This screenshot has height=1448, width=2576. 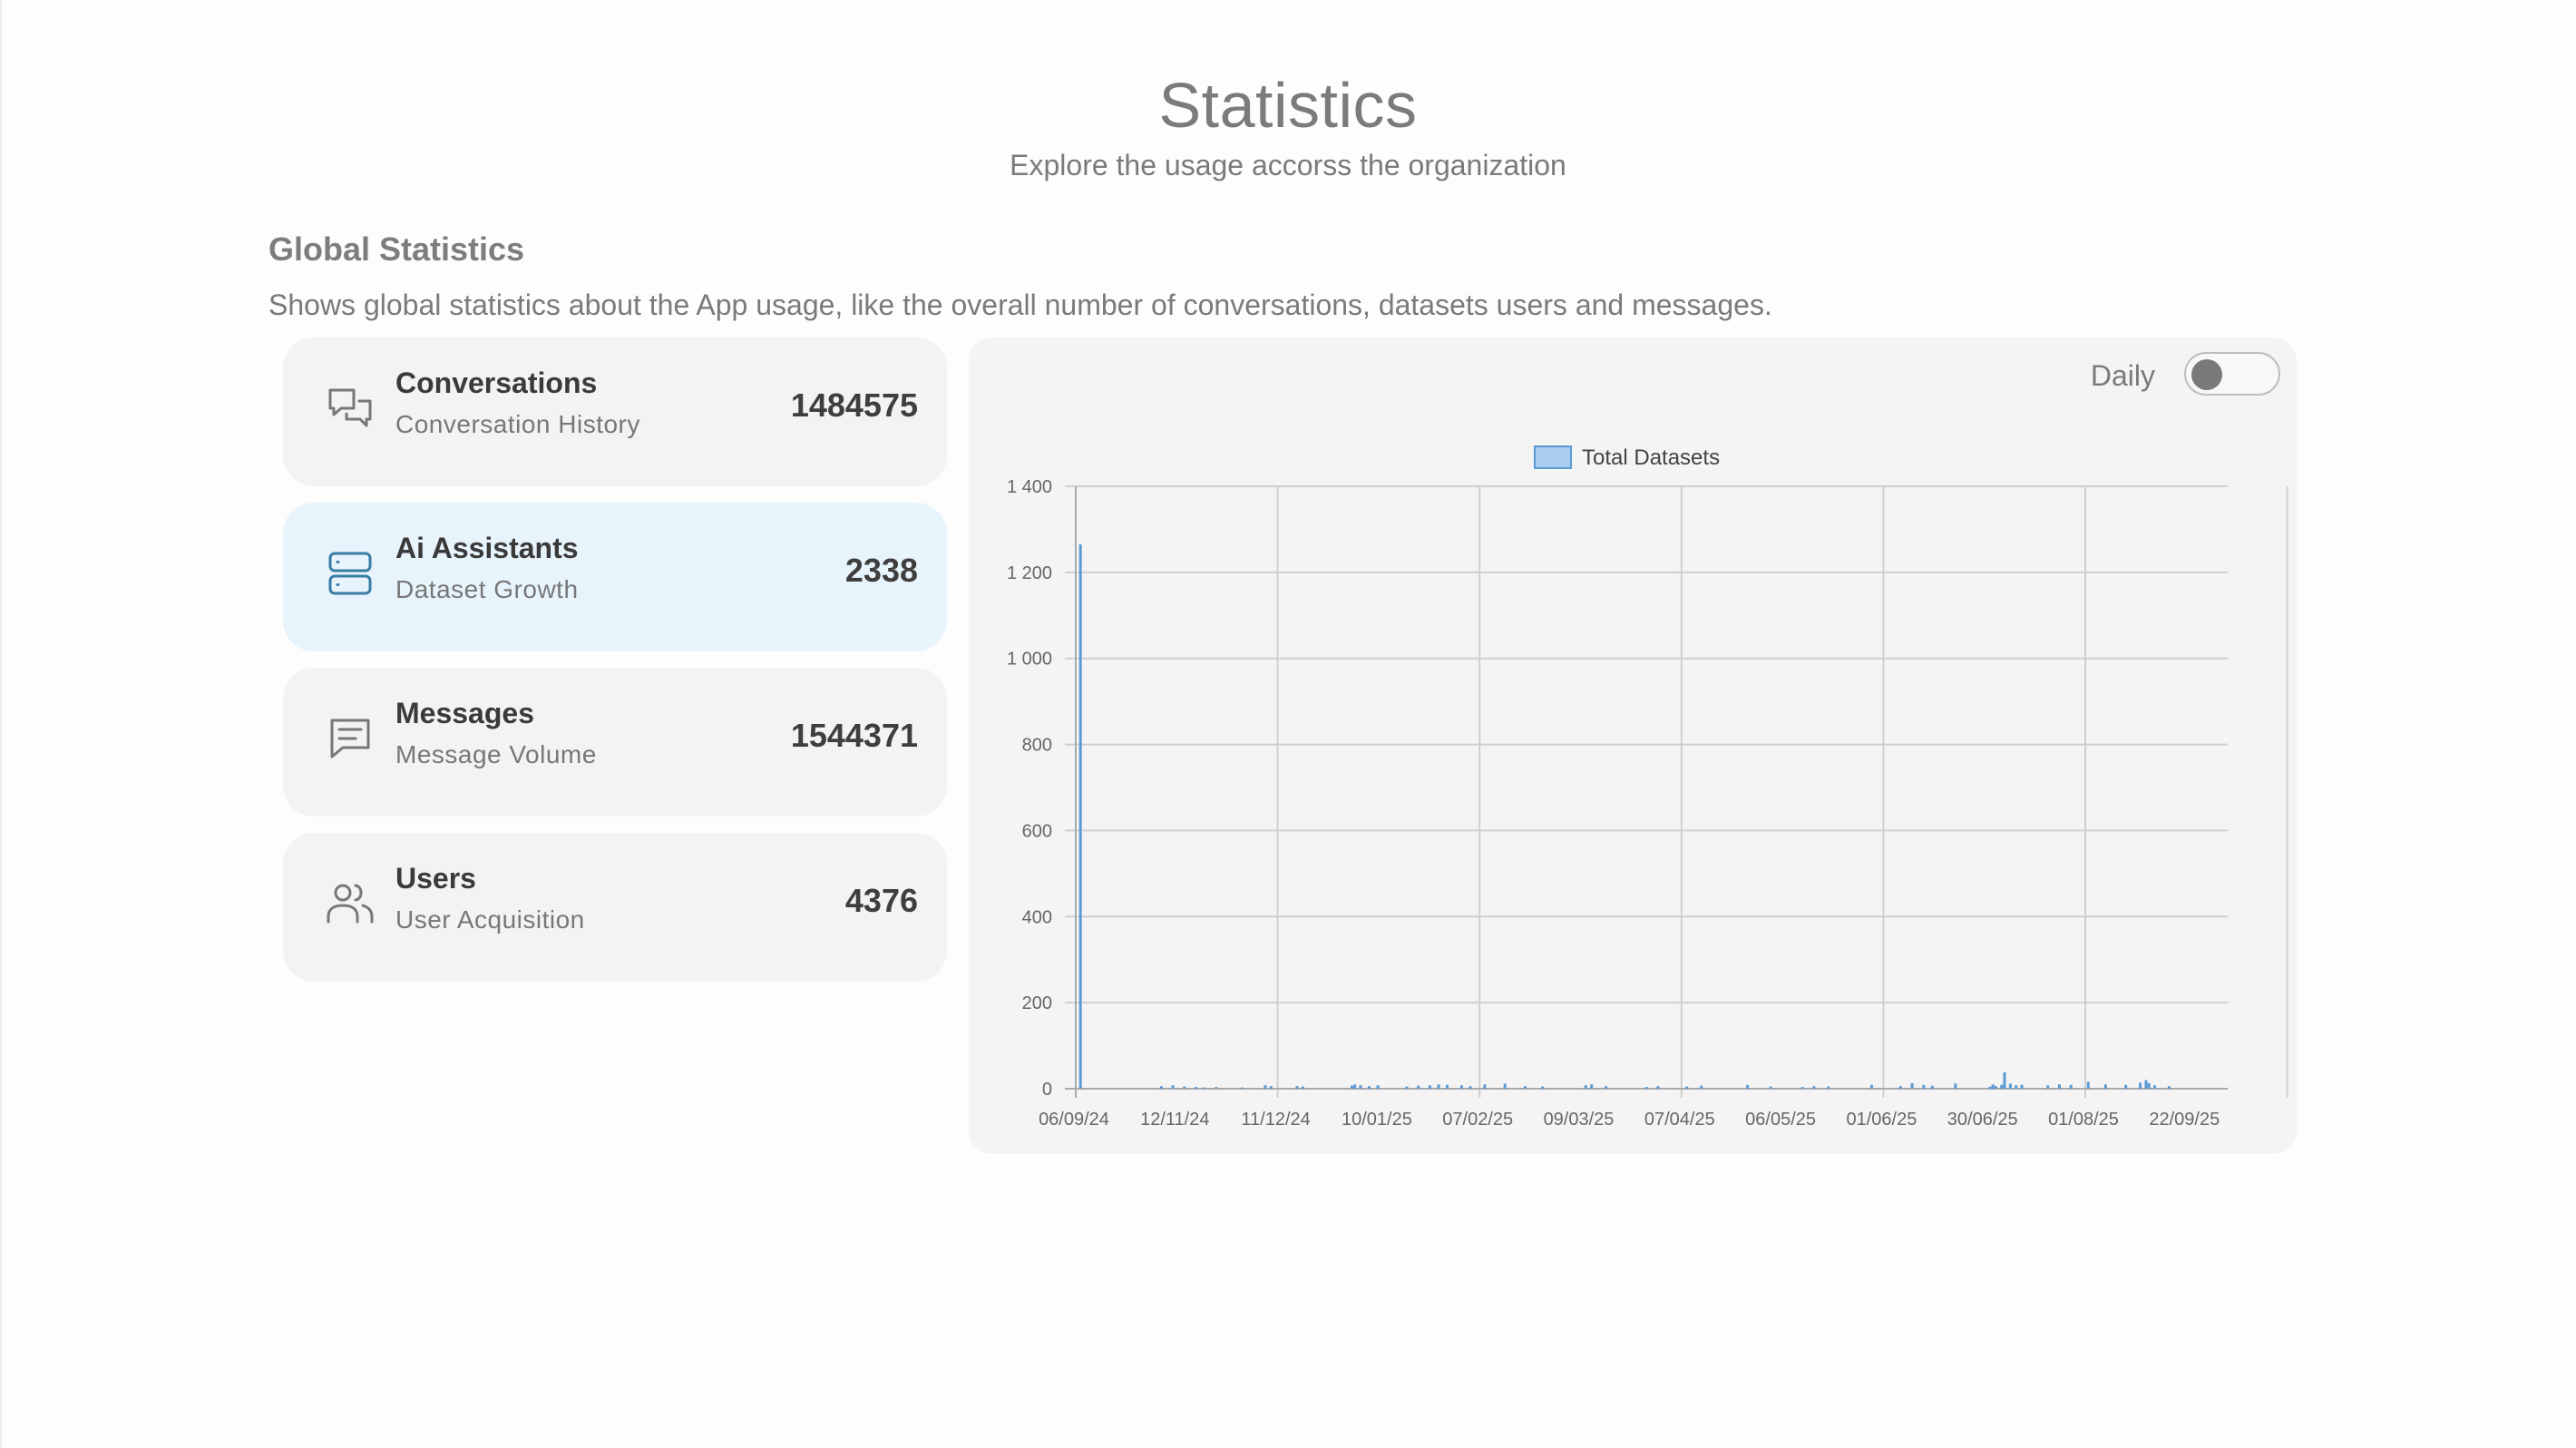 What do you see at coordinates (1037, 746) in the screenshot?
I see `y-tick-label: 800` at bounding box center [1037, 746].